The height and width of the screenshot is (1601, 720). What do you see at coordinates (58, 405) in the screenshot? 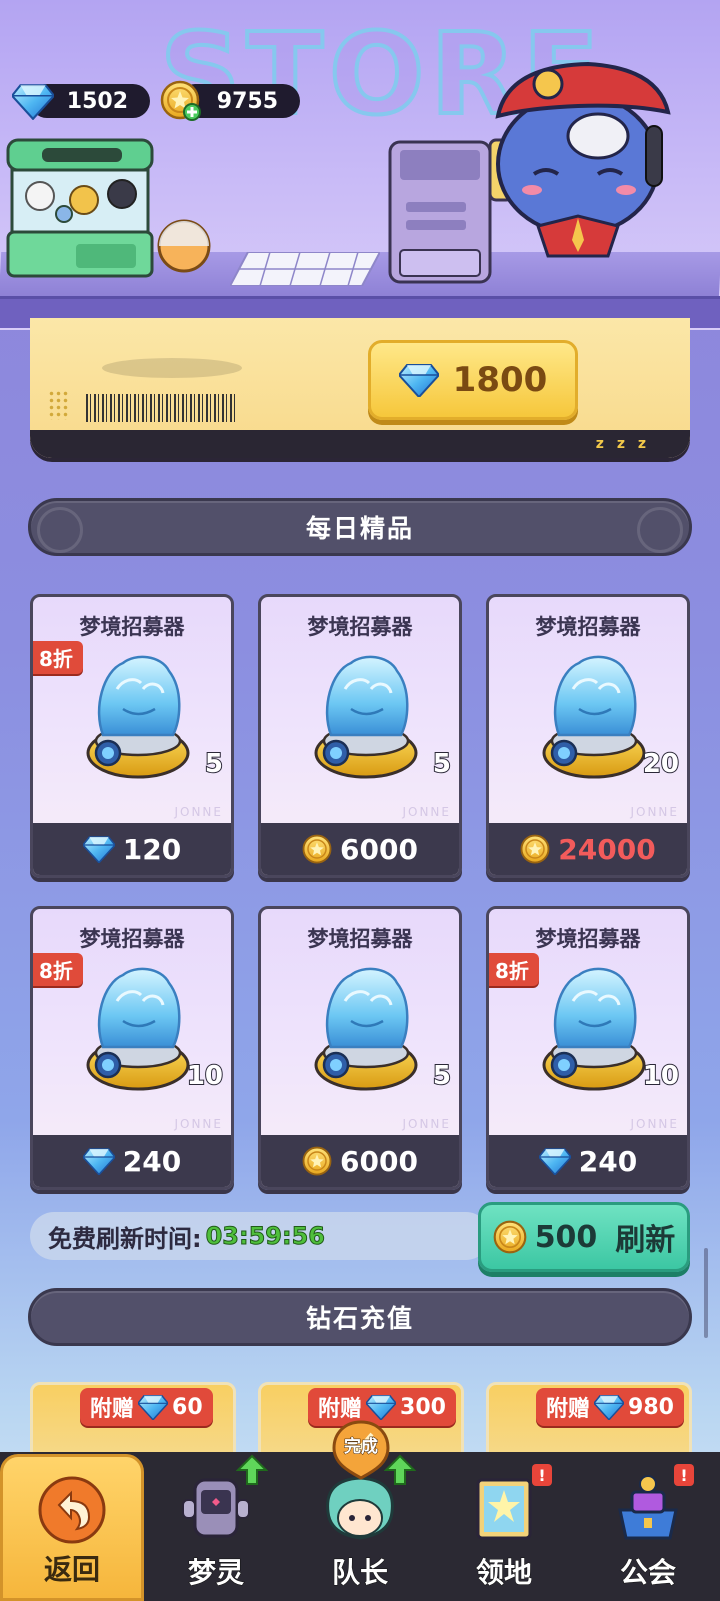
I see `ticket-dots` at bounding box center [58, 405].